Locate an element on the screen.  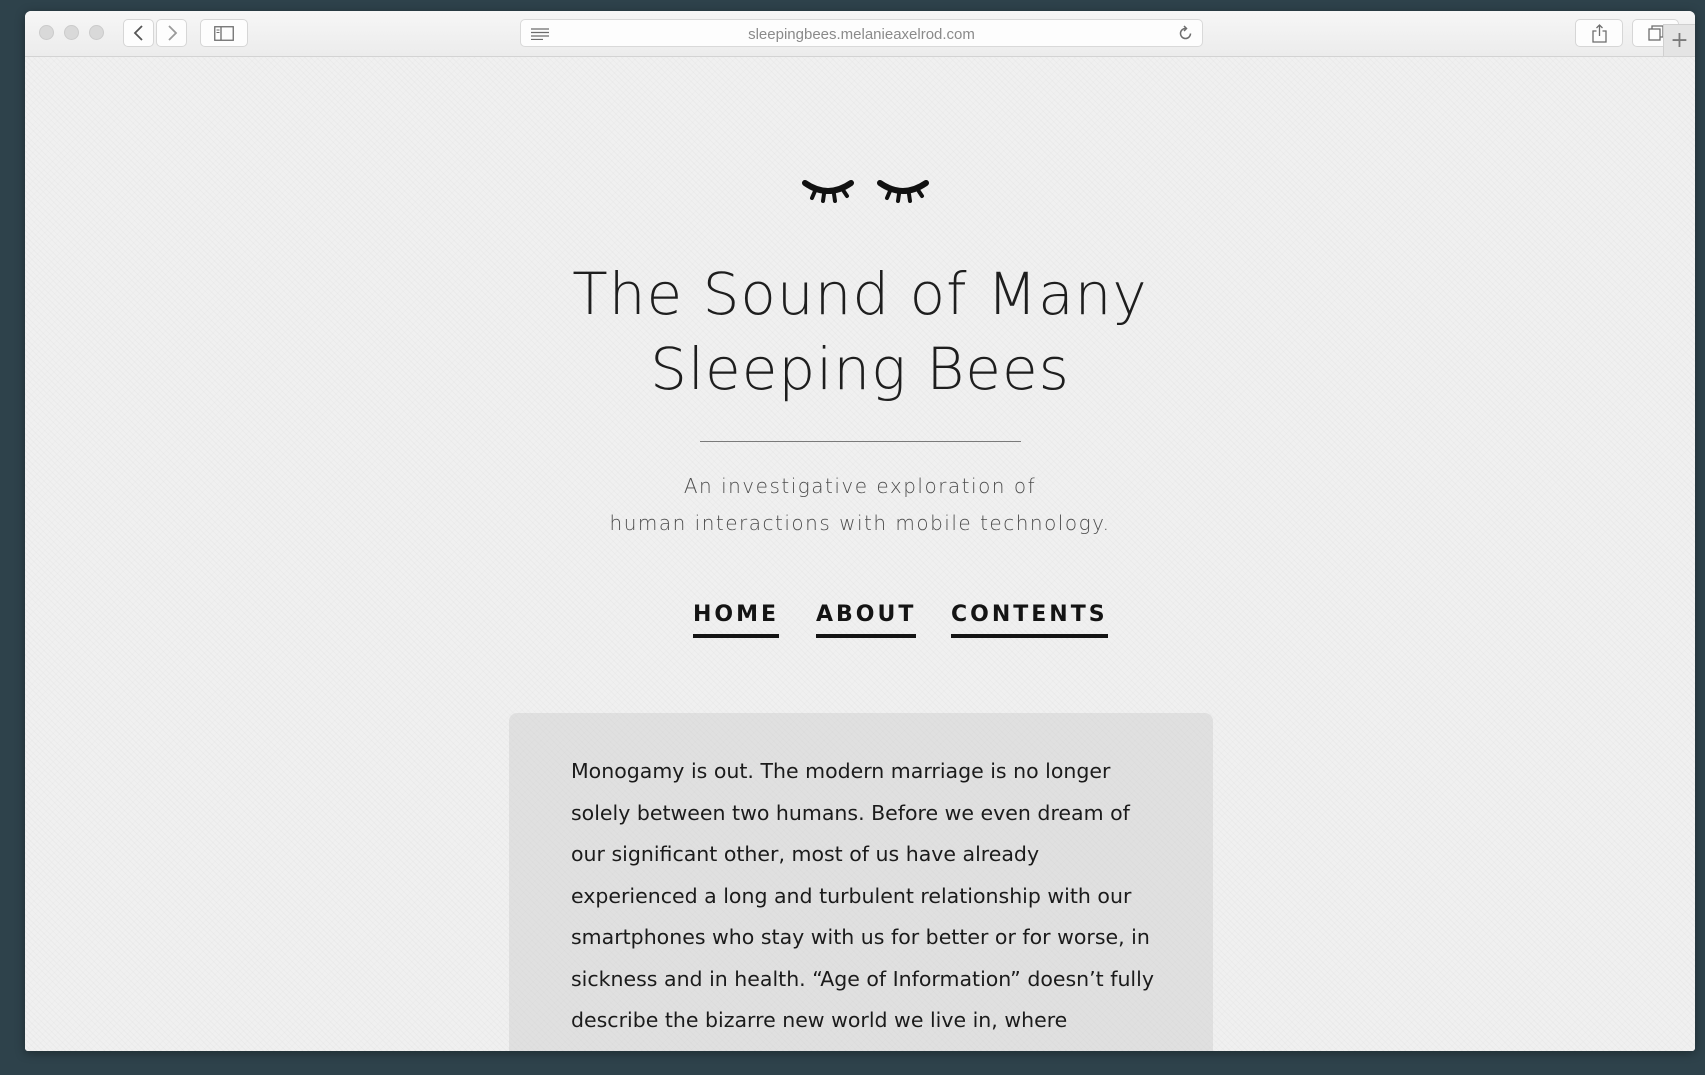
sidebar-toggle-button is located at coordinates (224, 33).